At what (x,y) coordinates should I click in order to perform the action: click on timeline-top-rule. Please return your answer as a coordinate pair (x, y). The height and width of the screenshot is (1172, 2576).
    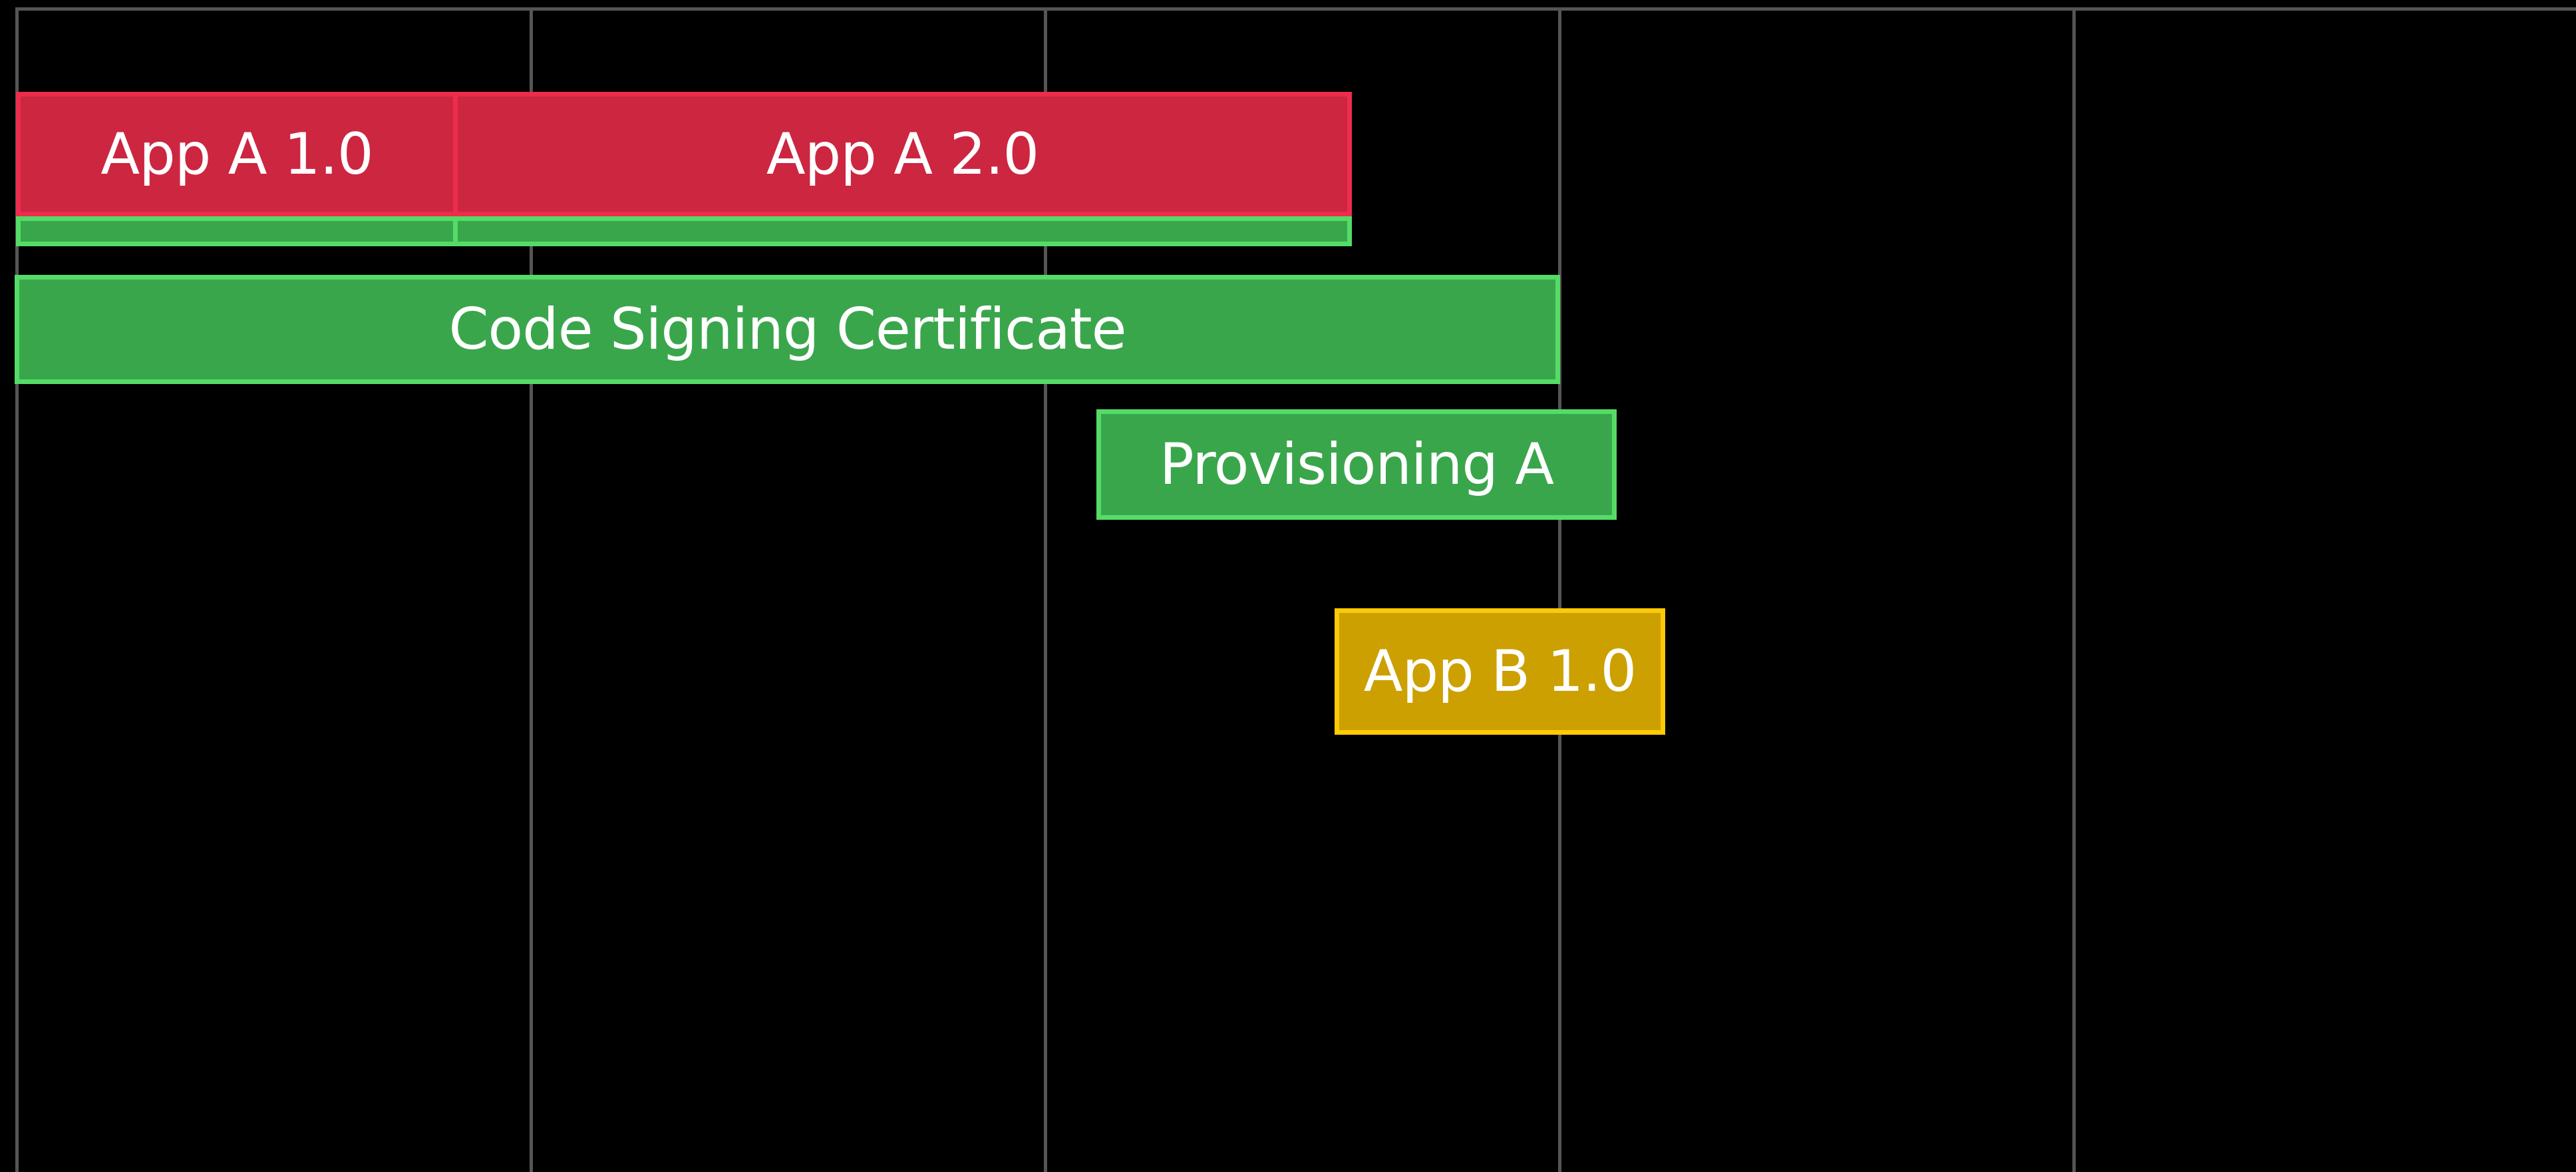
    Looking at the image, I should click on (1296, 9).